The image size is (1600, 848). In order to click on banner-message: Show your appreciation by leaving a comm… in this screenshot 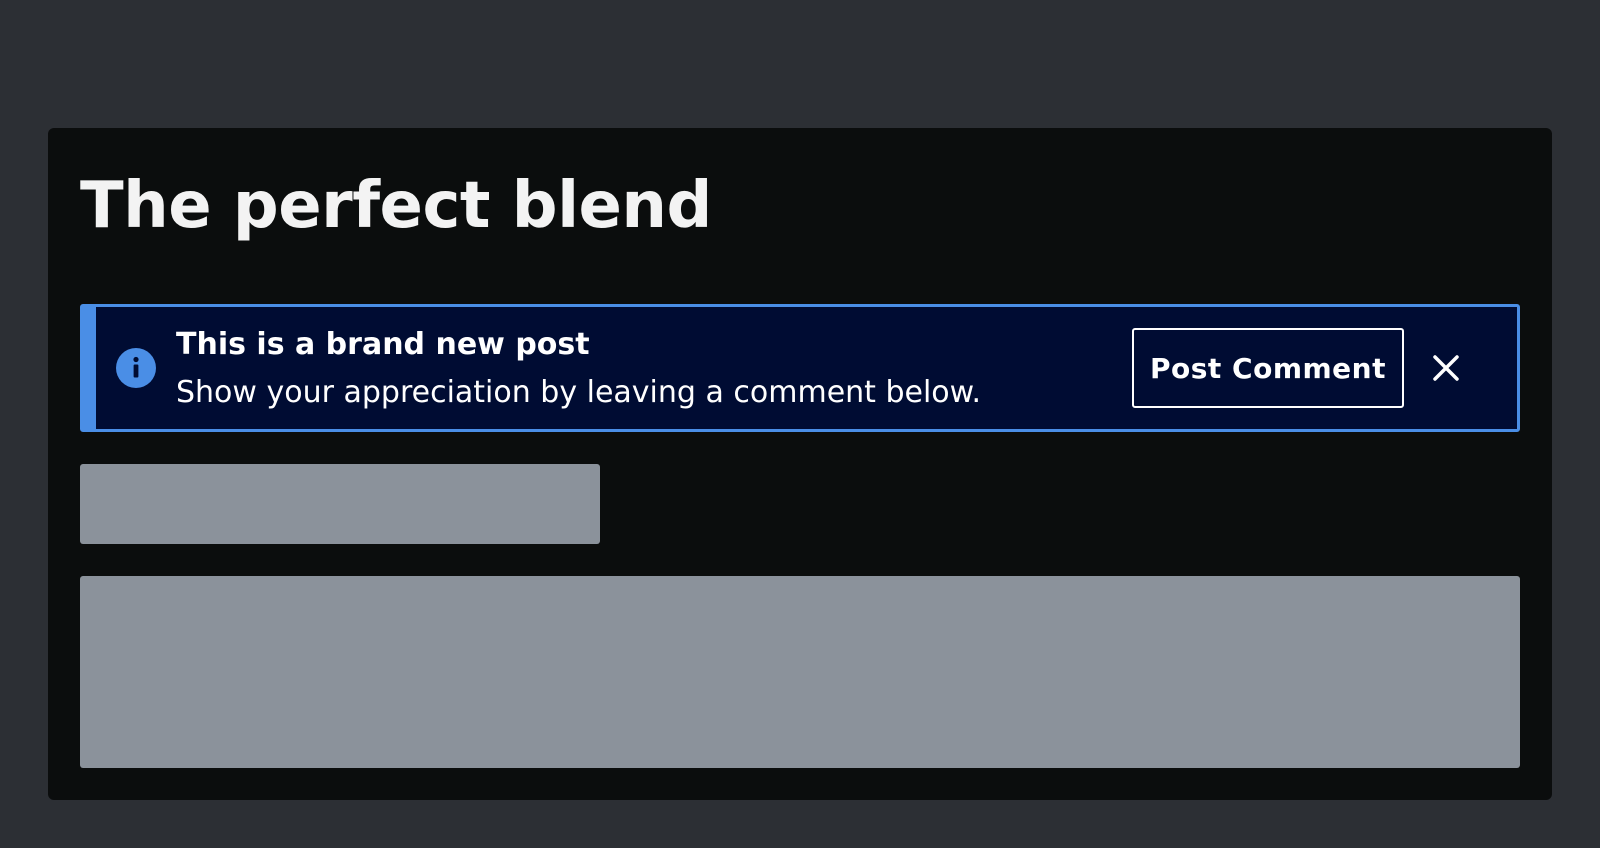, I will do `click(578, 392)`.